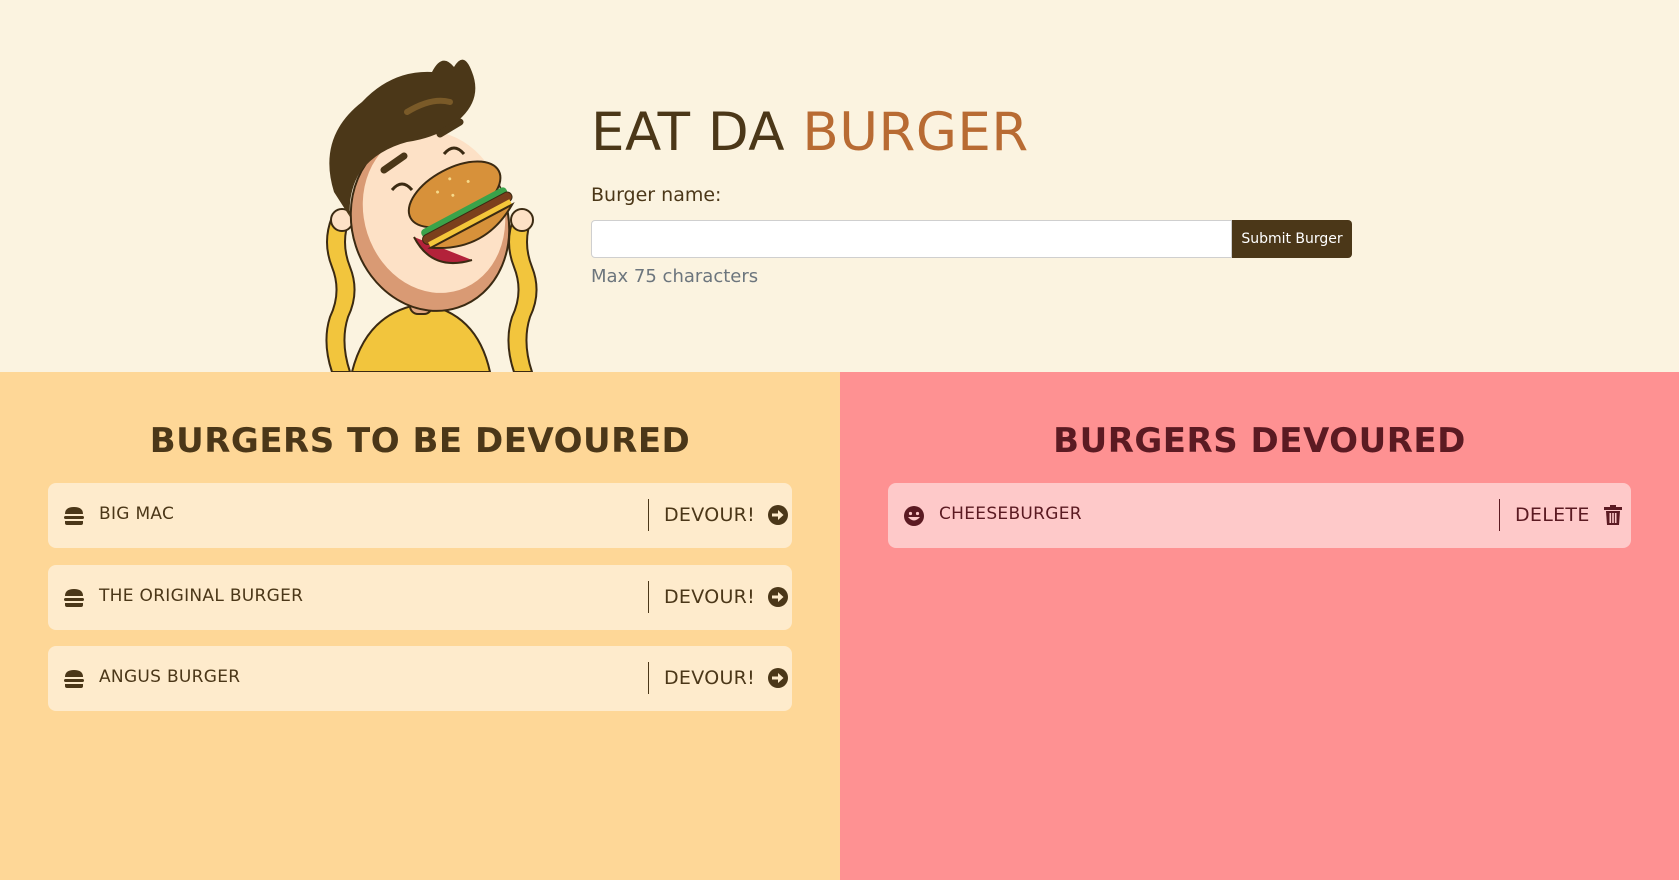 The width and height of the screenshot is (1679, 880). I want to click on help-text: Max 75 characters, so click(675, 276).